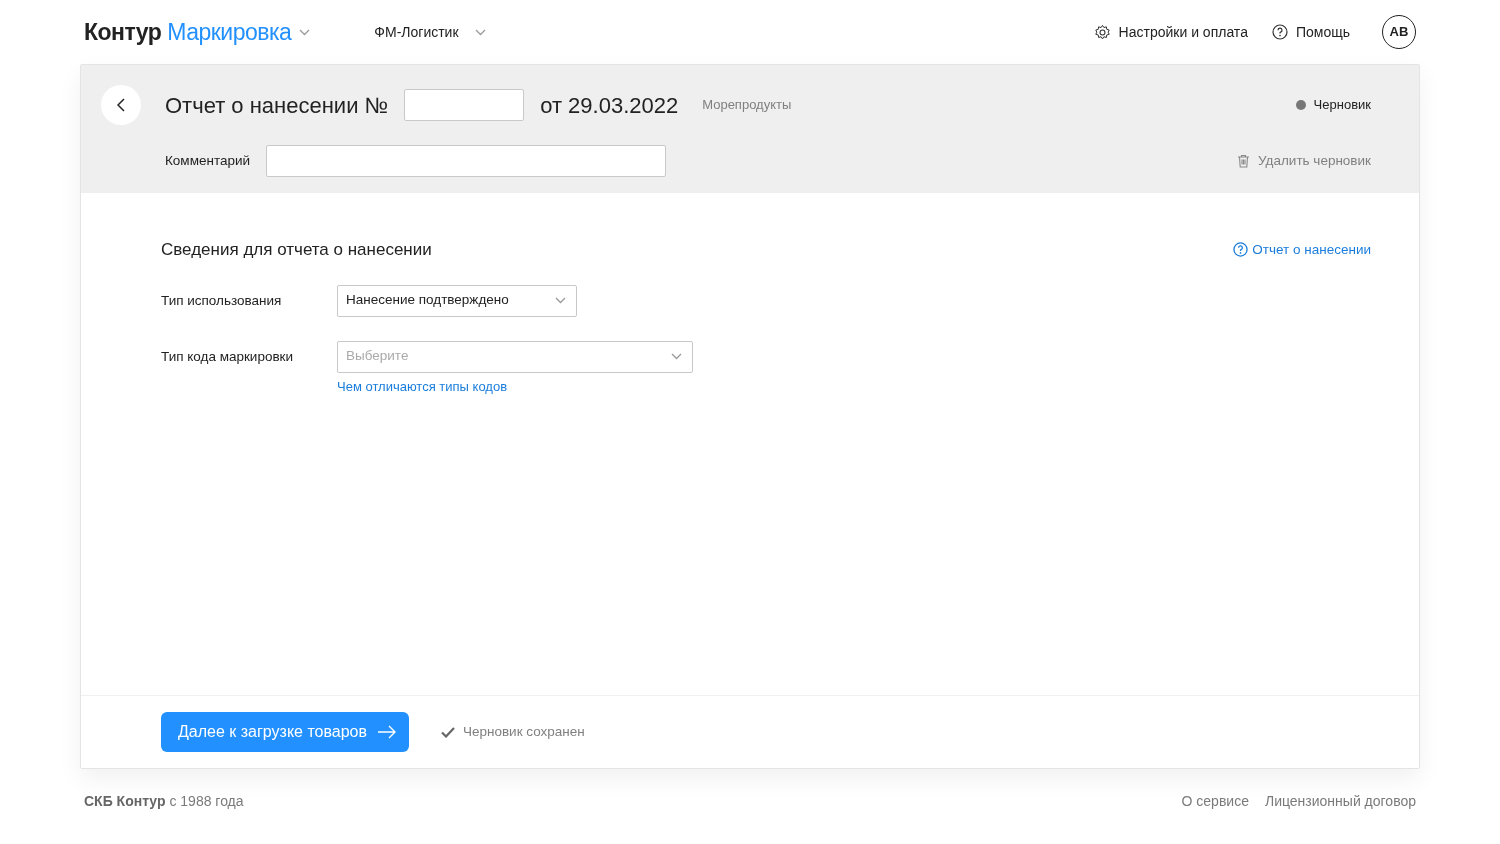 This screenshot has width=1500, height=844. What do you see at coordinates (228, 356) in the screenshot?
I see `field-label: Тип кода маркировки` at bounding box center [228, 356].